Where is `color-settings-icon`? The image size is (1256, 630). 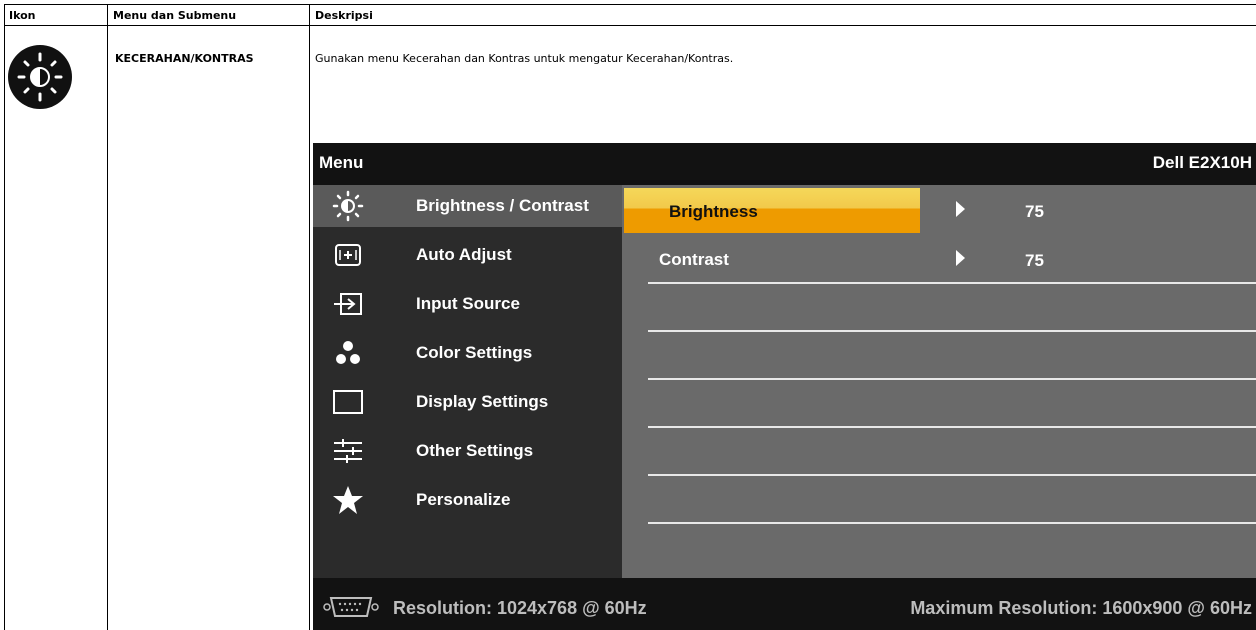 color-settings-icon is located at coordinates (348, 353).